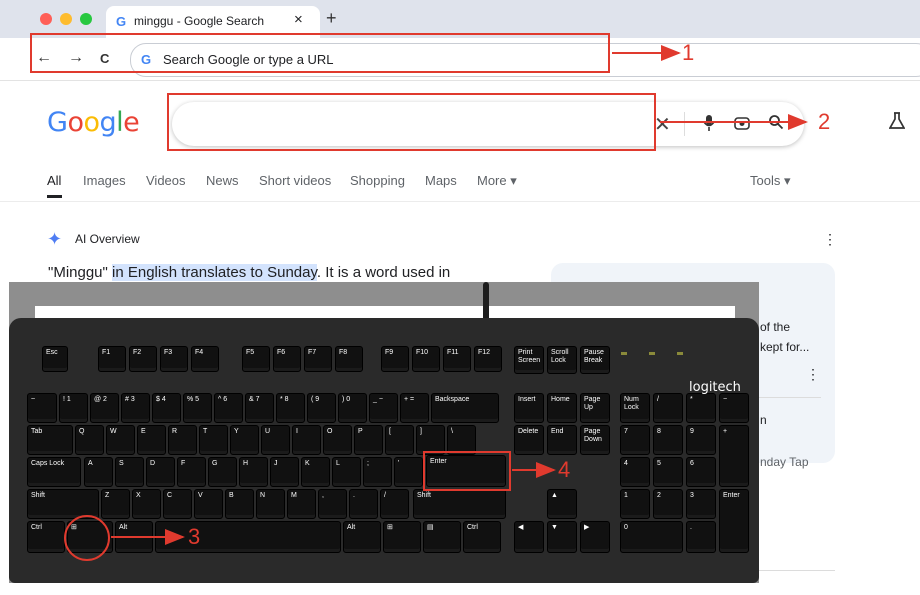  What do you see at coordinates (824, 121) in the screenshot?
I see `annotation-label-2: 2` at bounding box center [824, 121].